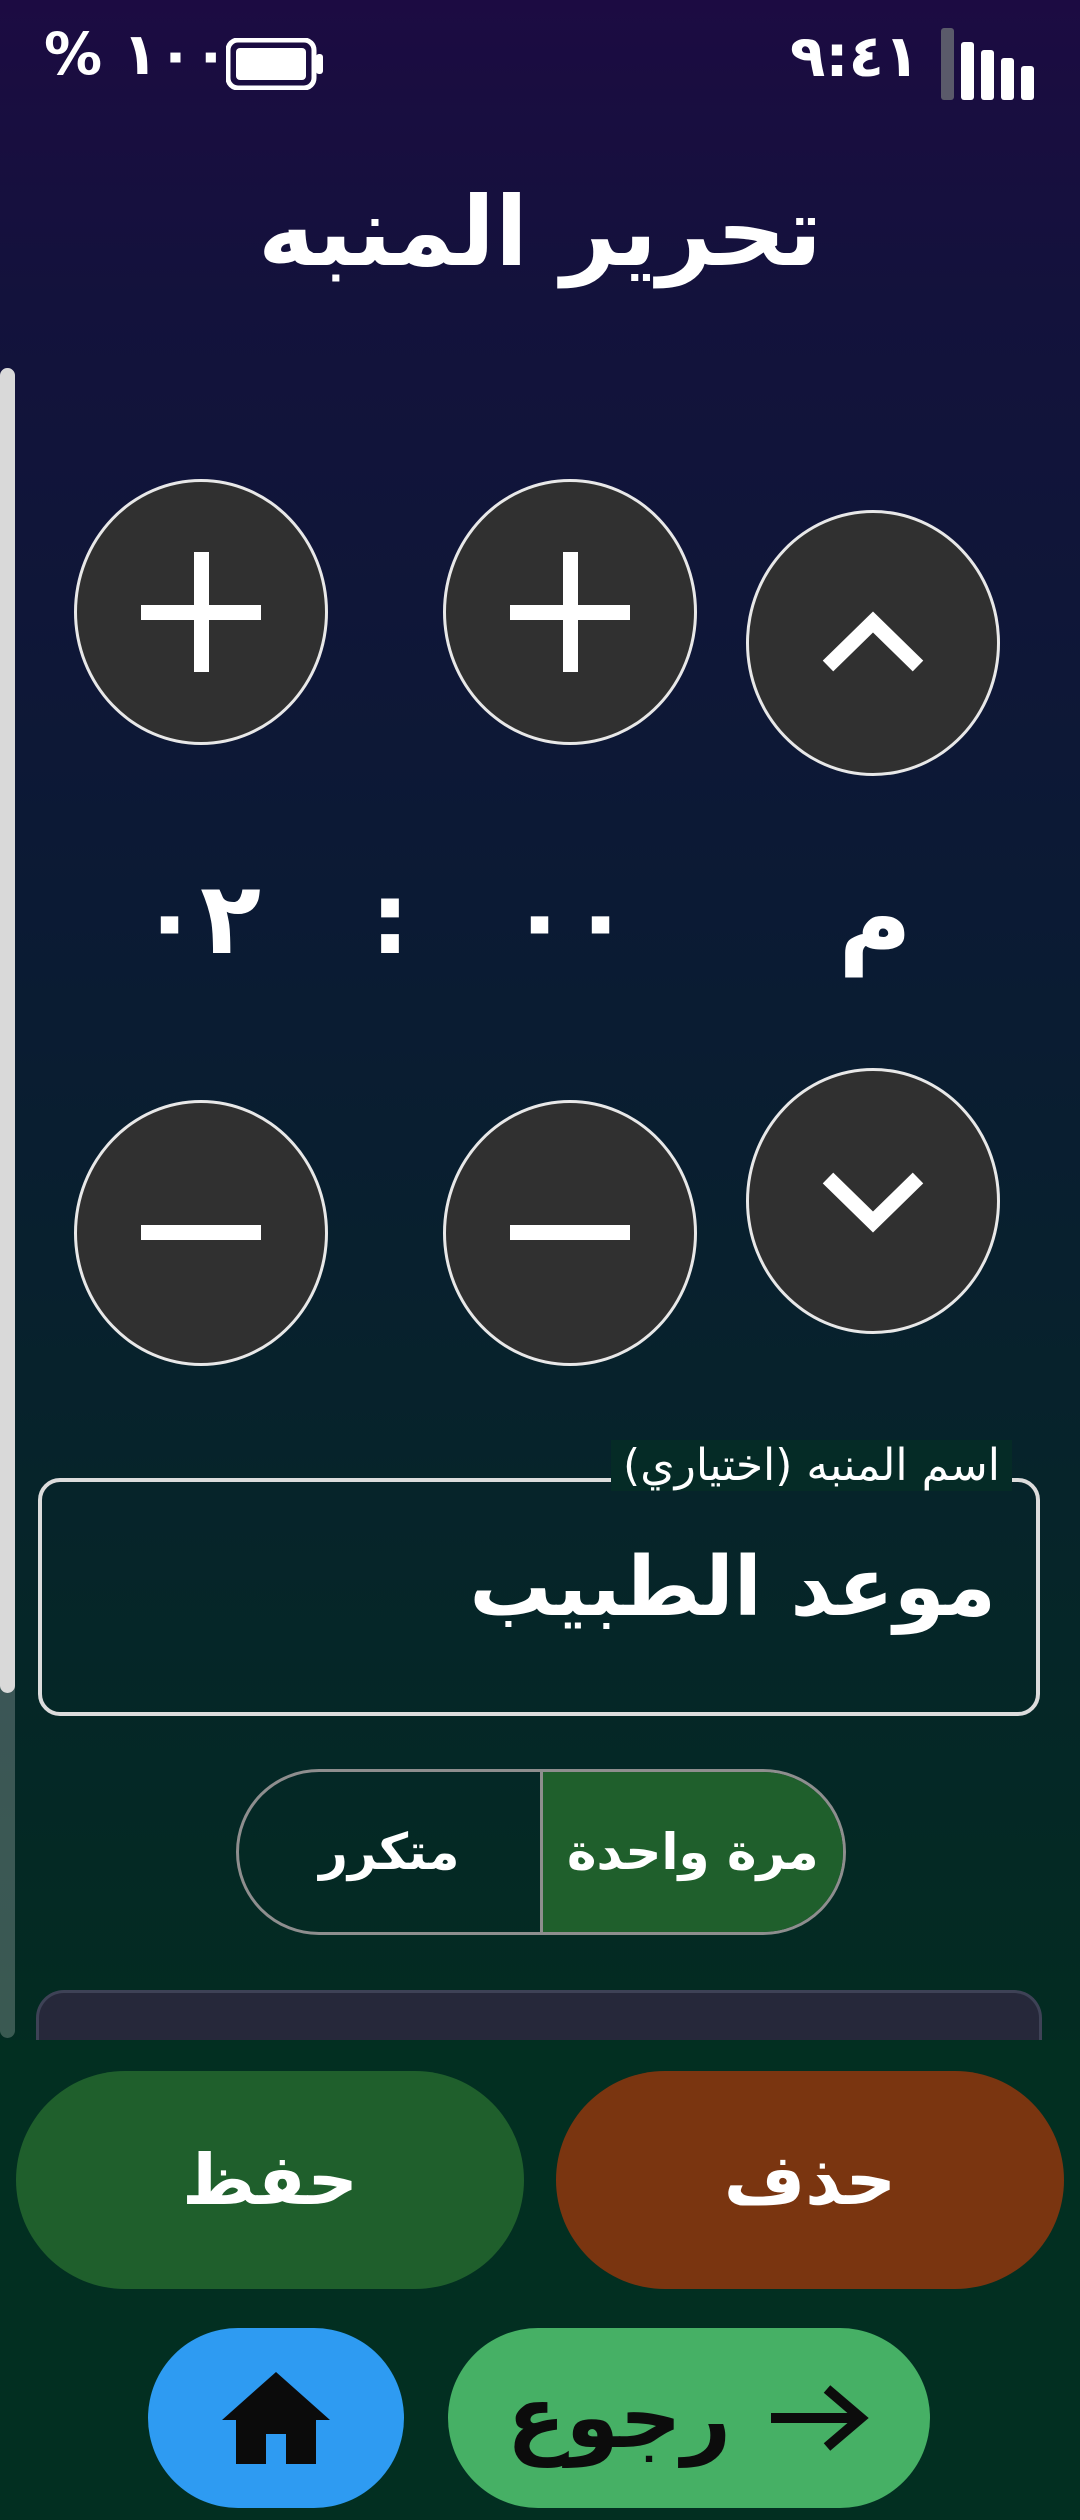 The height and width of the screenshot is (2520, 1080). I want to click on page-title: تحرير المنبه, so click(540, 232).